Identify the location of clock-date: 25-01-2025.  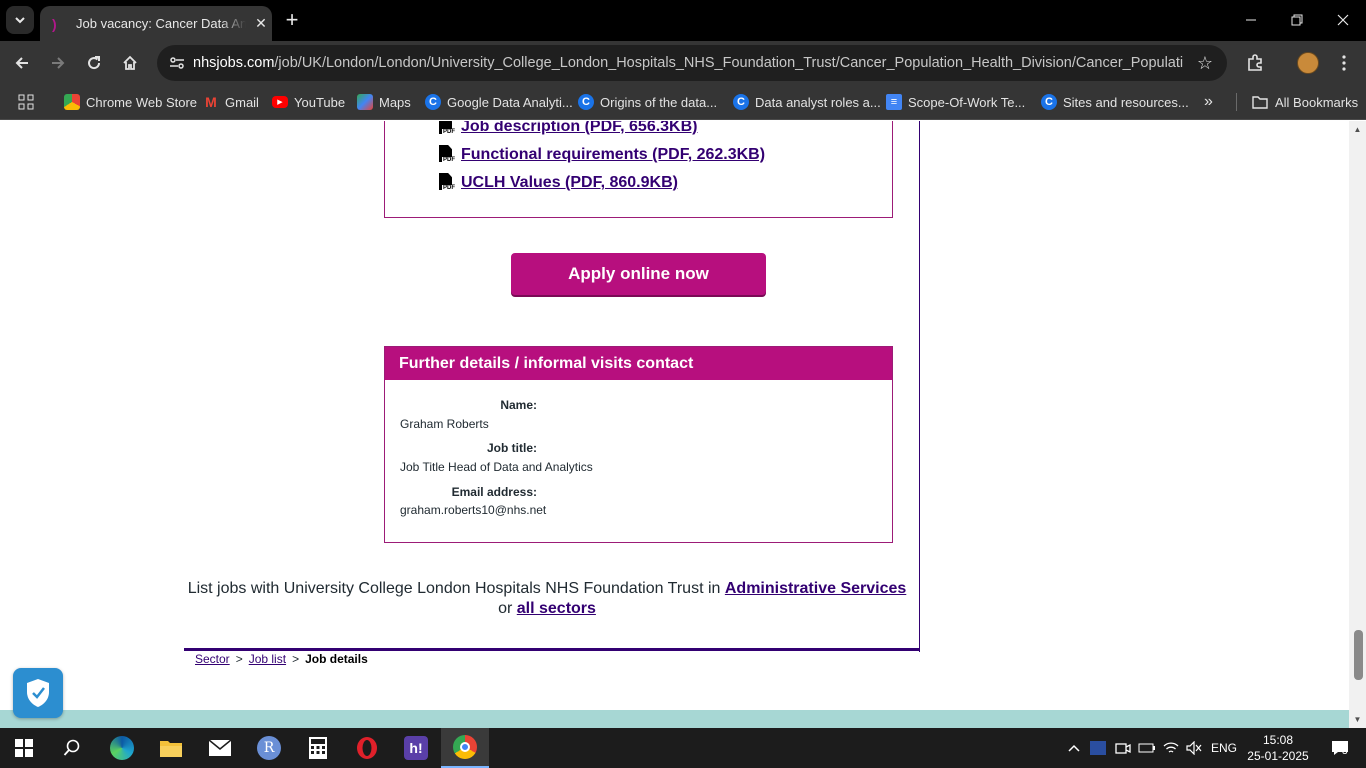
(1278, 756).